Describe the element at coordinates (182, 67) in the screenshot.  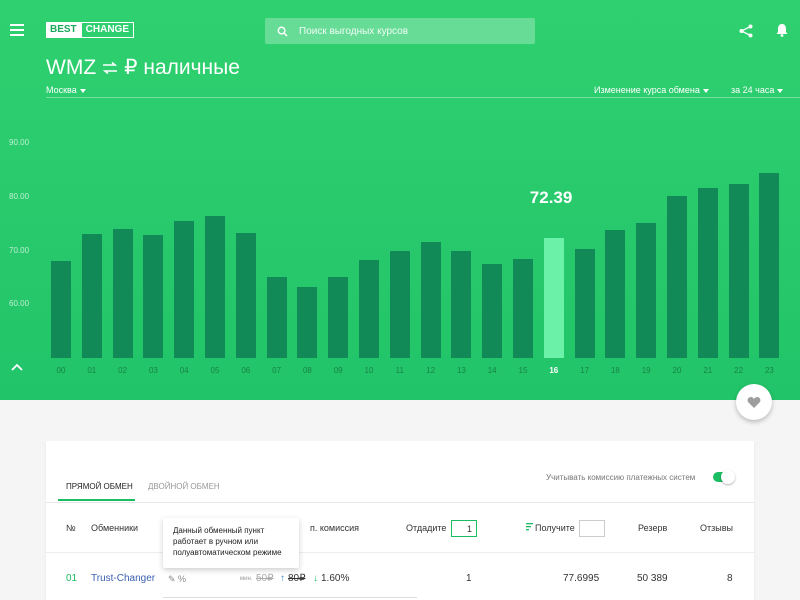
I see `currency-to: ₽ наличные` at that location.